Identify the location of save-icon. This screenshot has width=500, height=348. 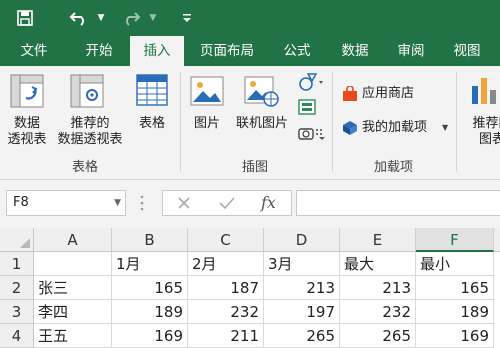
(25, 18).